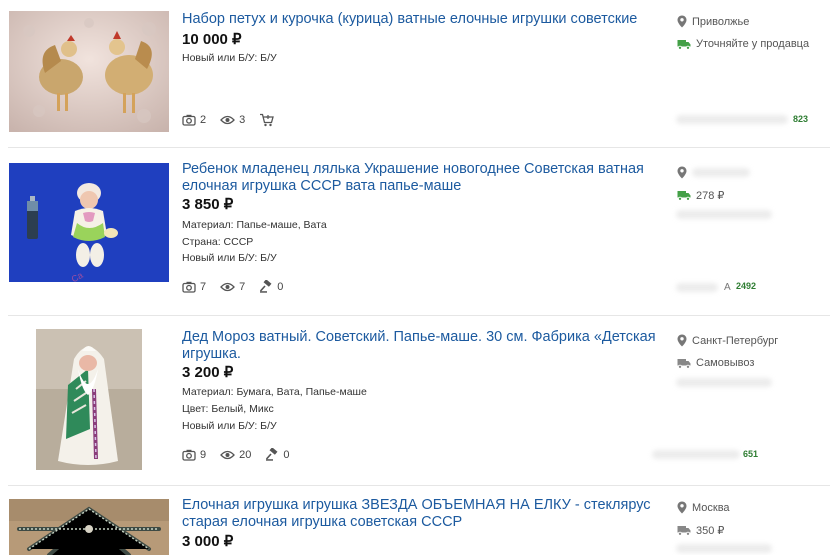 This screenshot has height=555, width=832. I want to click on listing-stats: 7 7 0, so click(239, 286).